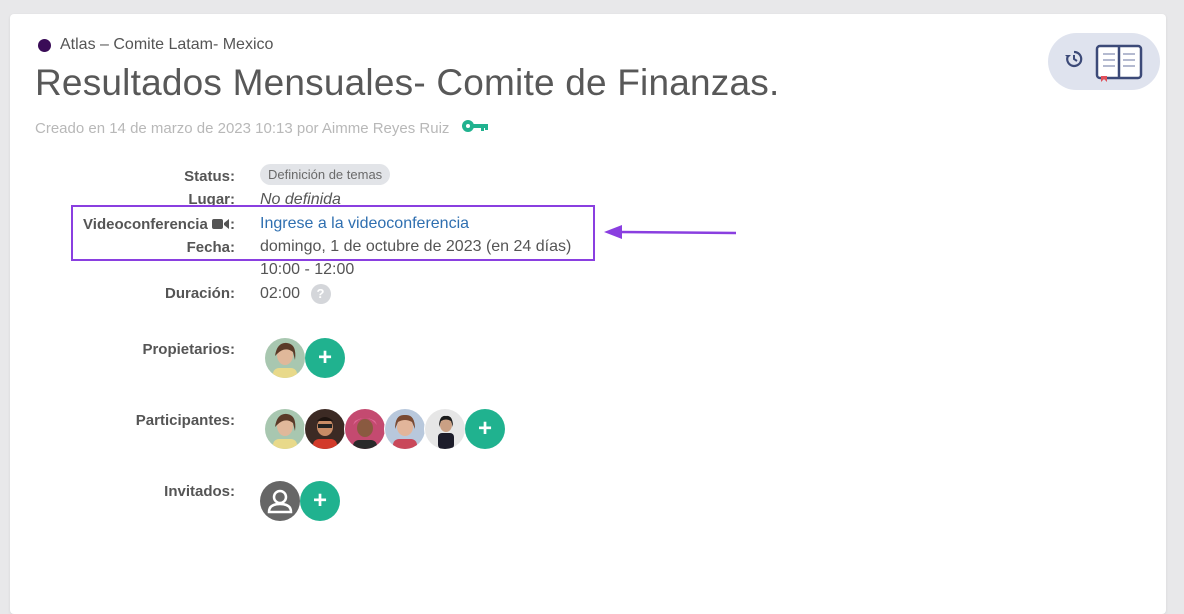 This screenshot has height=614, width=1184. I want to click on time-value: 10:00 - 12:00, so click(307, 269).